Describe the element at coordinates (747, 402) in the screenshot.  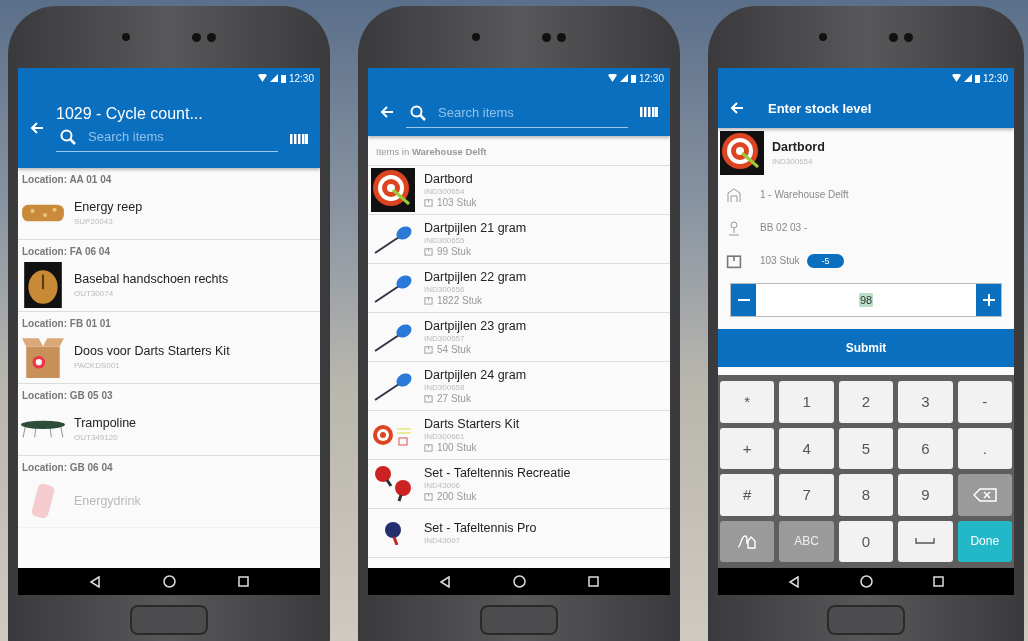
I see `keyboard-key: *` at that location.